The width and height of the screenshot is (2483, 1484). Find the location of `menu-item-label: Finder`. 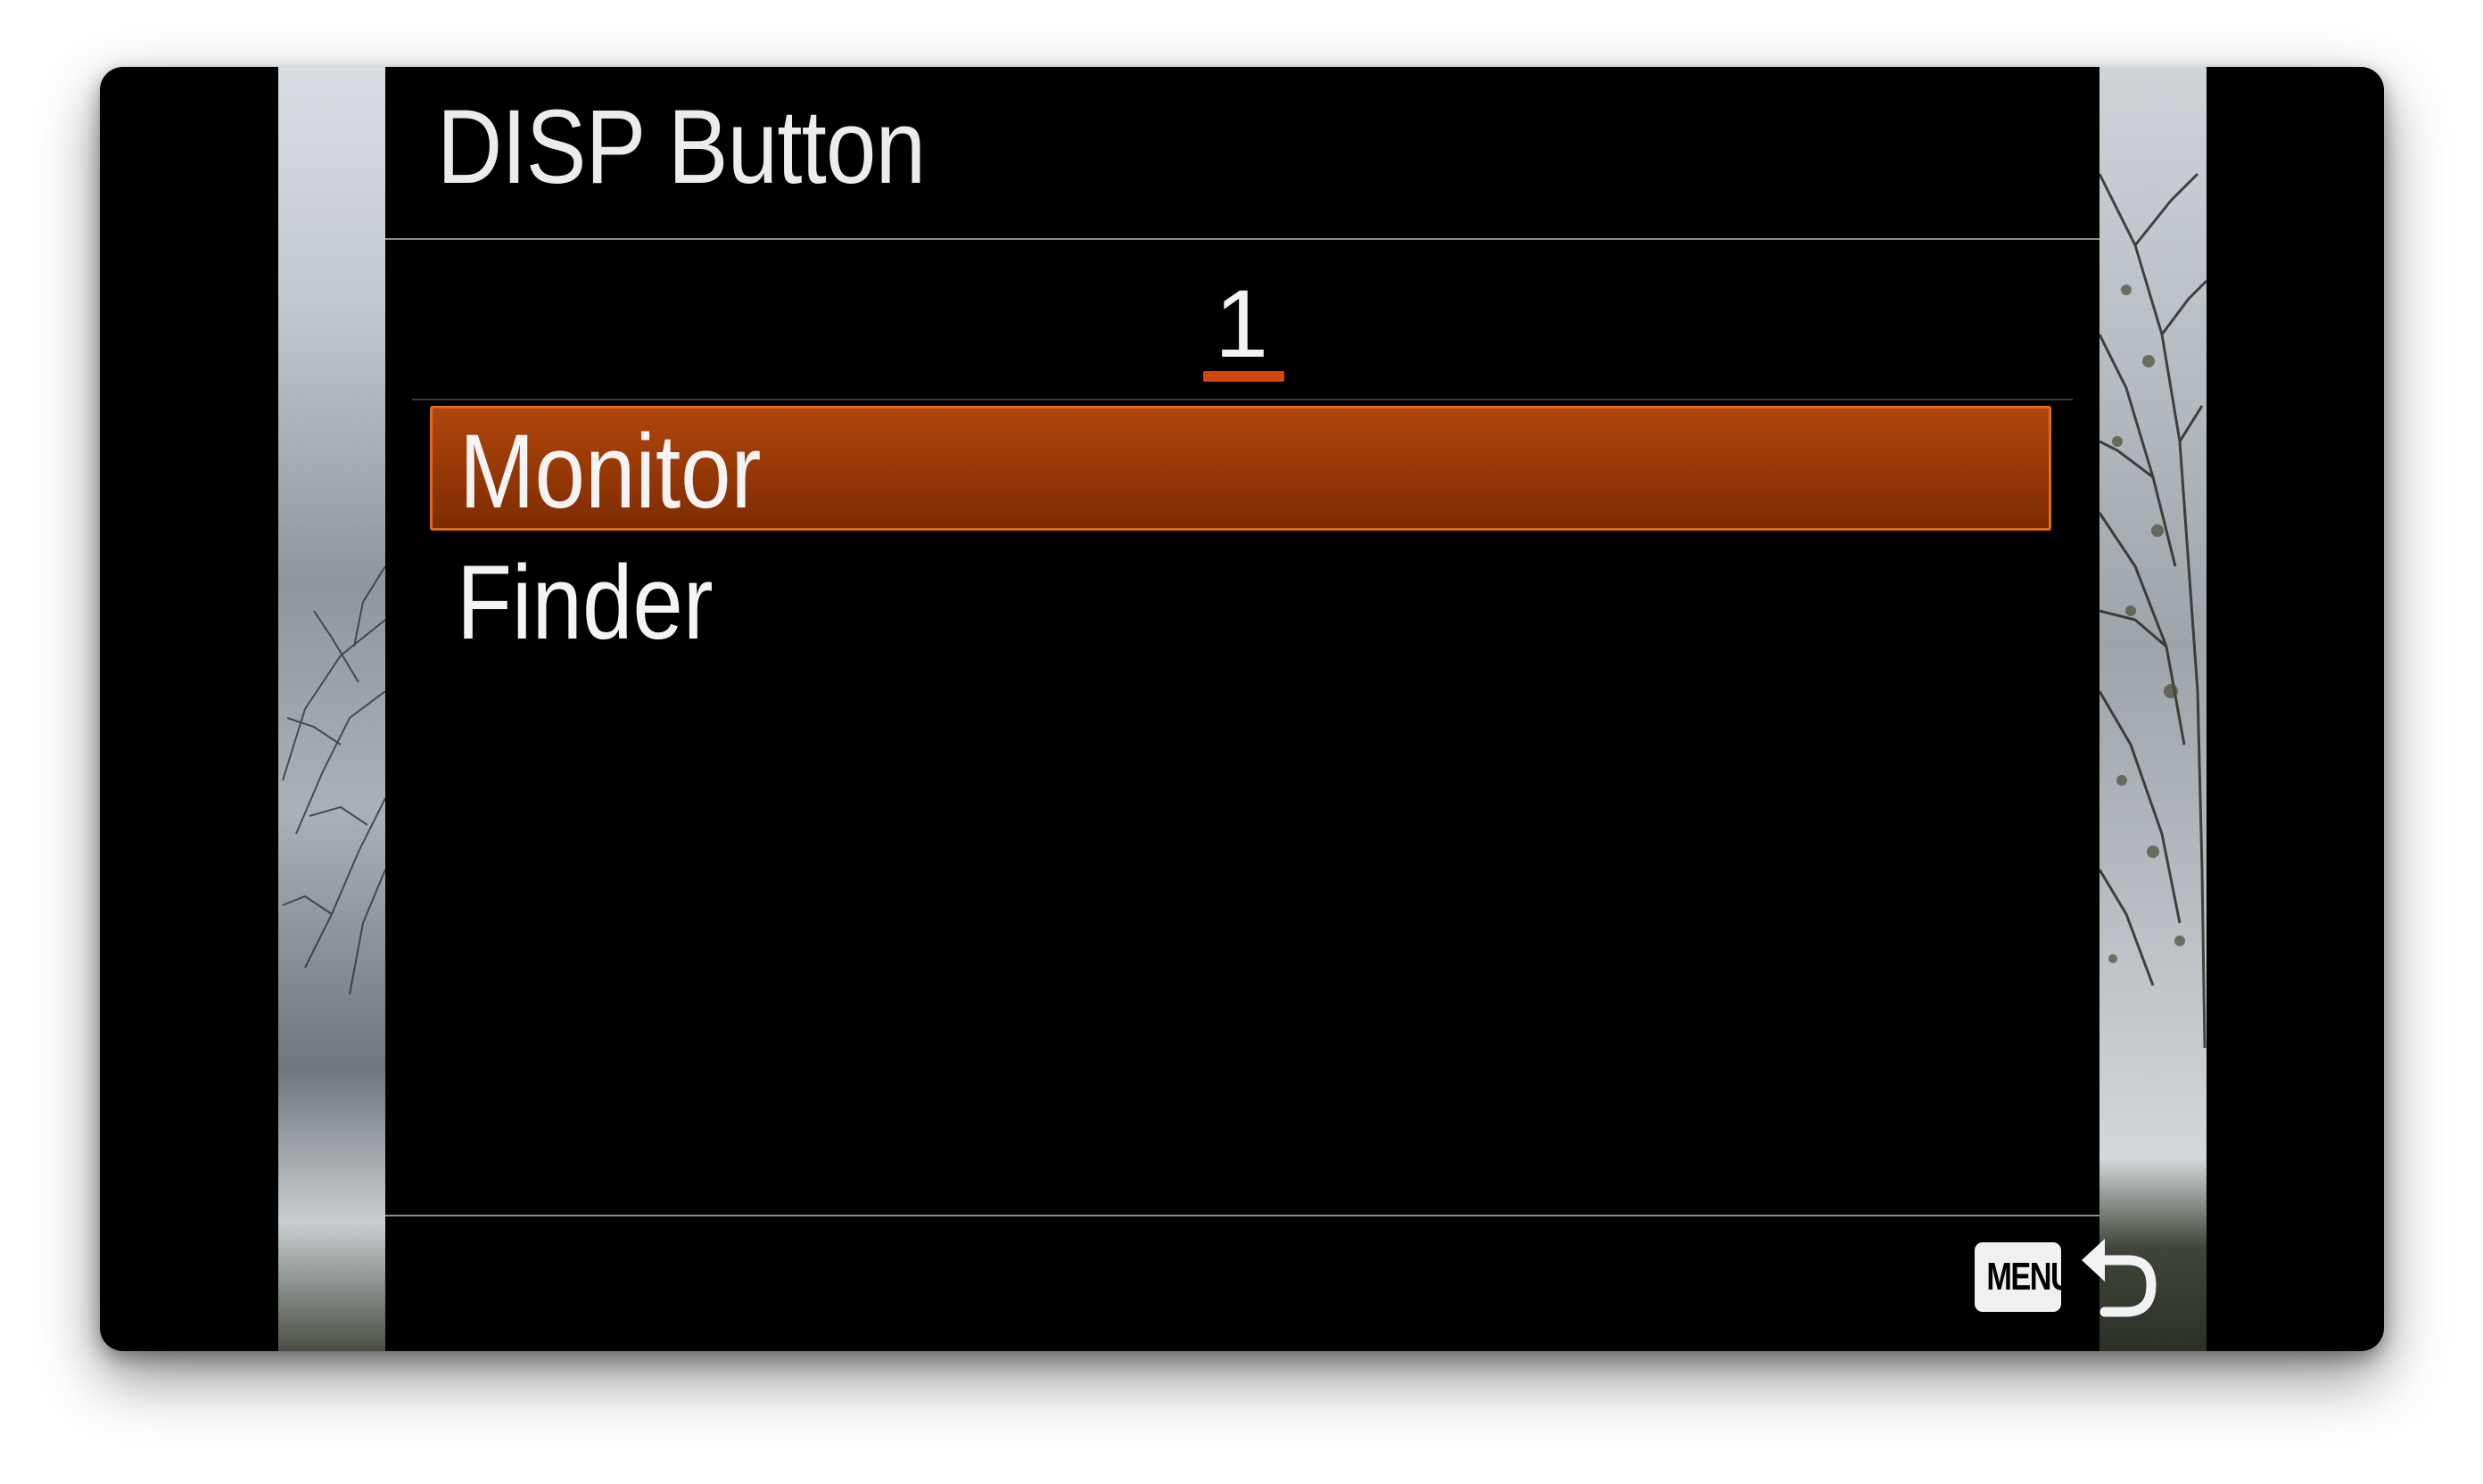

menu-item-label: Finder is located at coordinates (585, 603).